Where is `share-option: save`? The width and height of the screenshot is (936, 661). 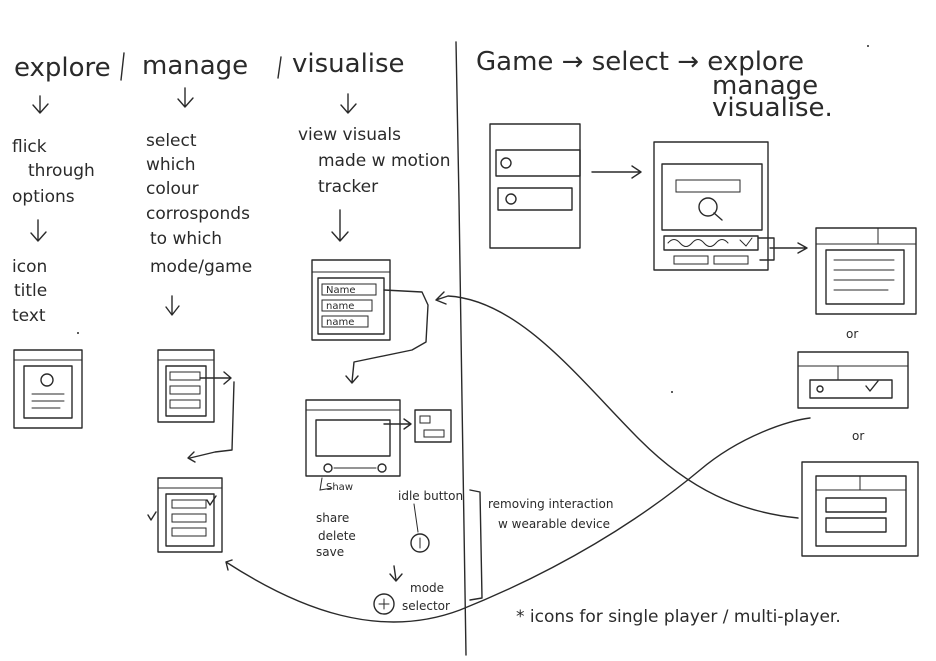
share-option: save is located at coordinates (330, 552).